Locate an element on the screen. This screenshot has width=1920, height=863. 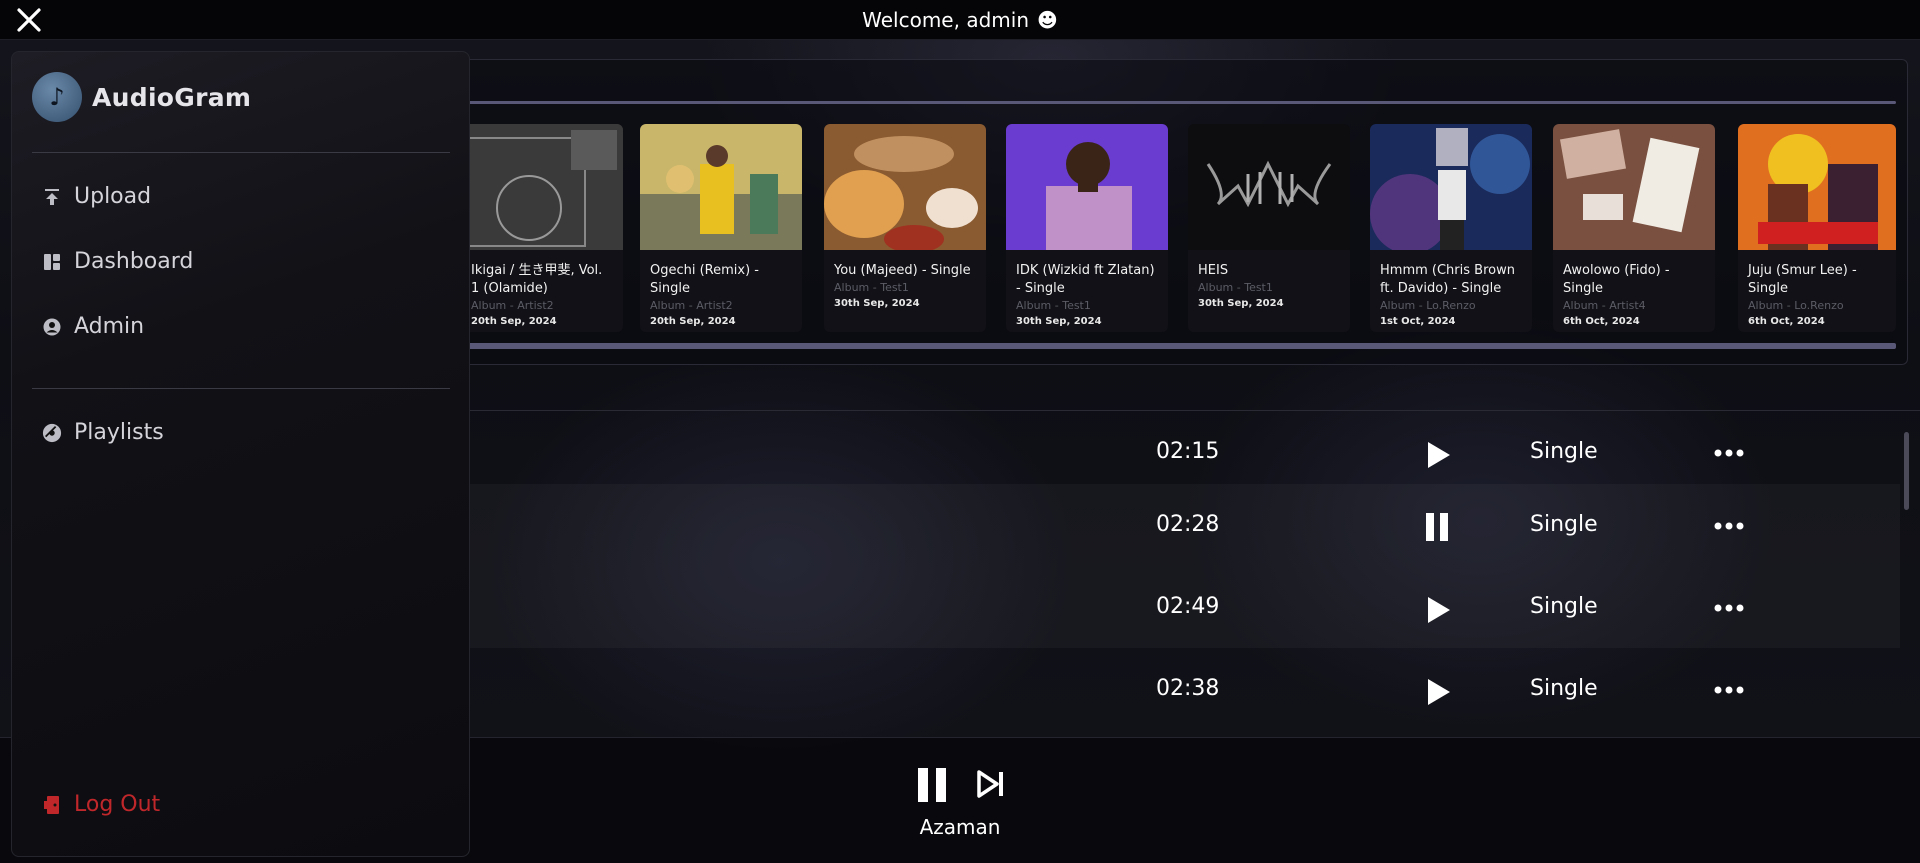
sidebar-item-label: Playlists is located at coordinates (119, 432).